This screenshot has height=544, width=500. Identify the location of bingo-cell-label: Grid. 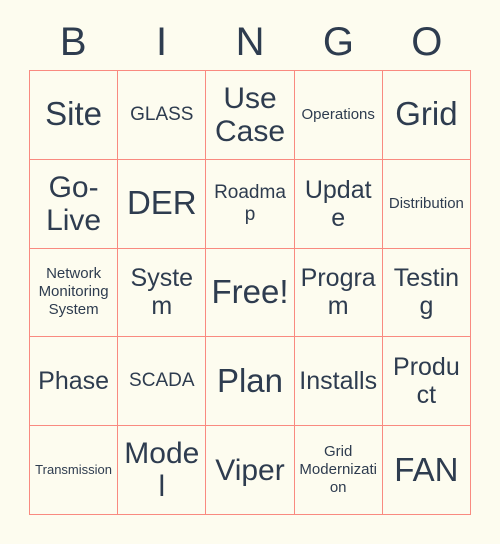
(426, 114).